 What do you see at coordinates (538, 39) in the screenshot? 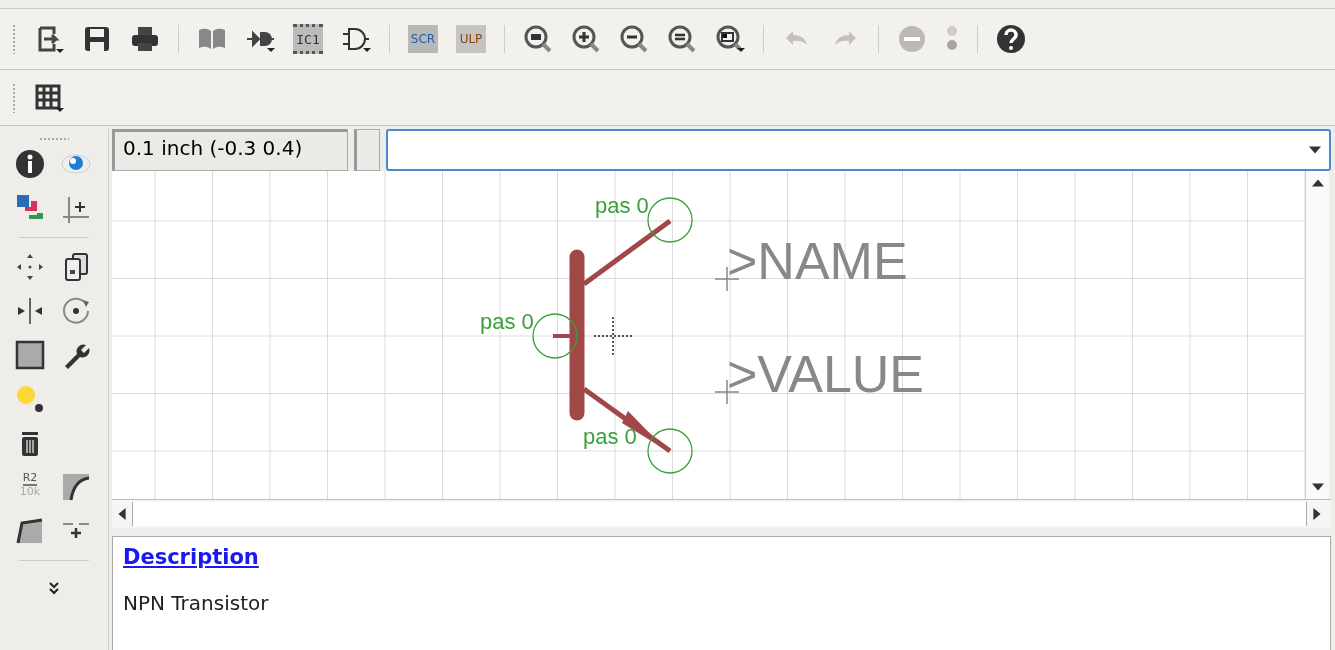
I see `zoom-fit-icon` at bounding box center [538, 39].